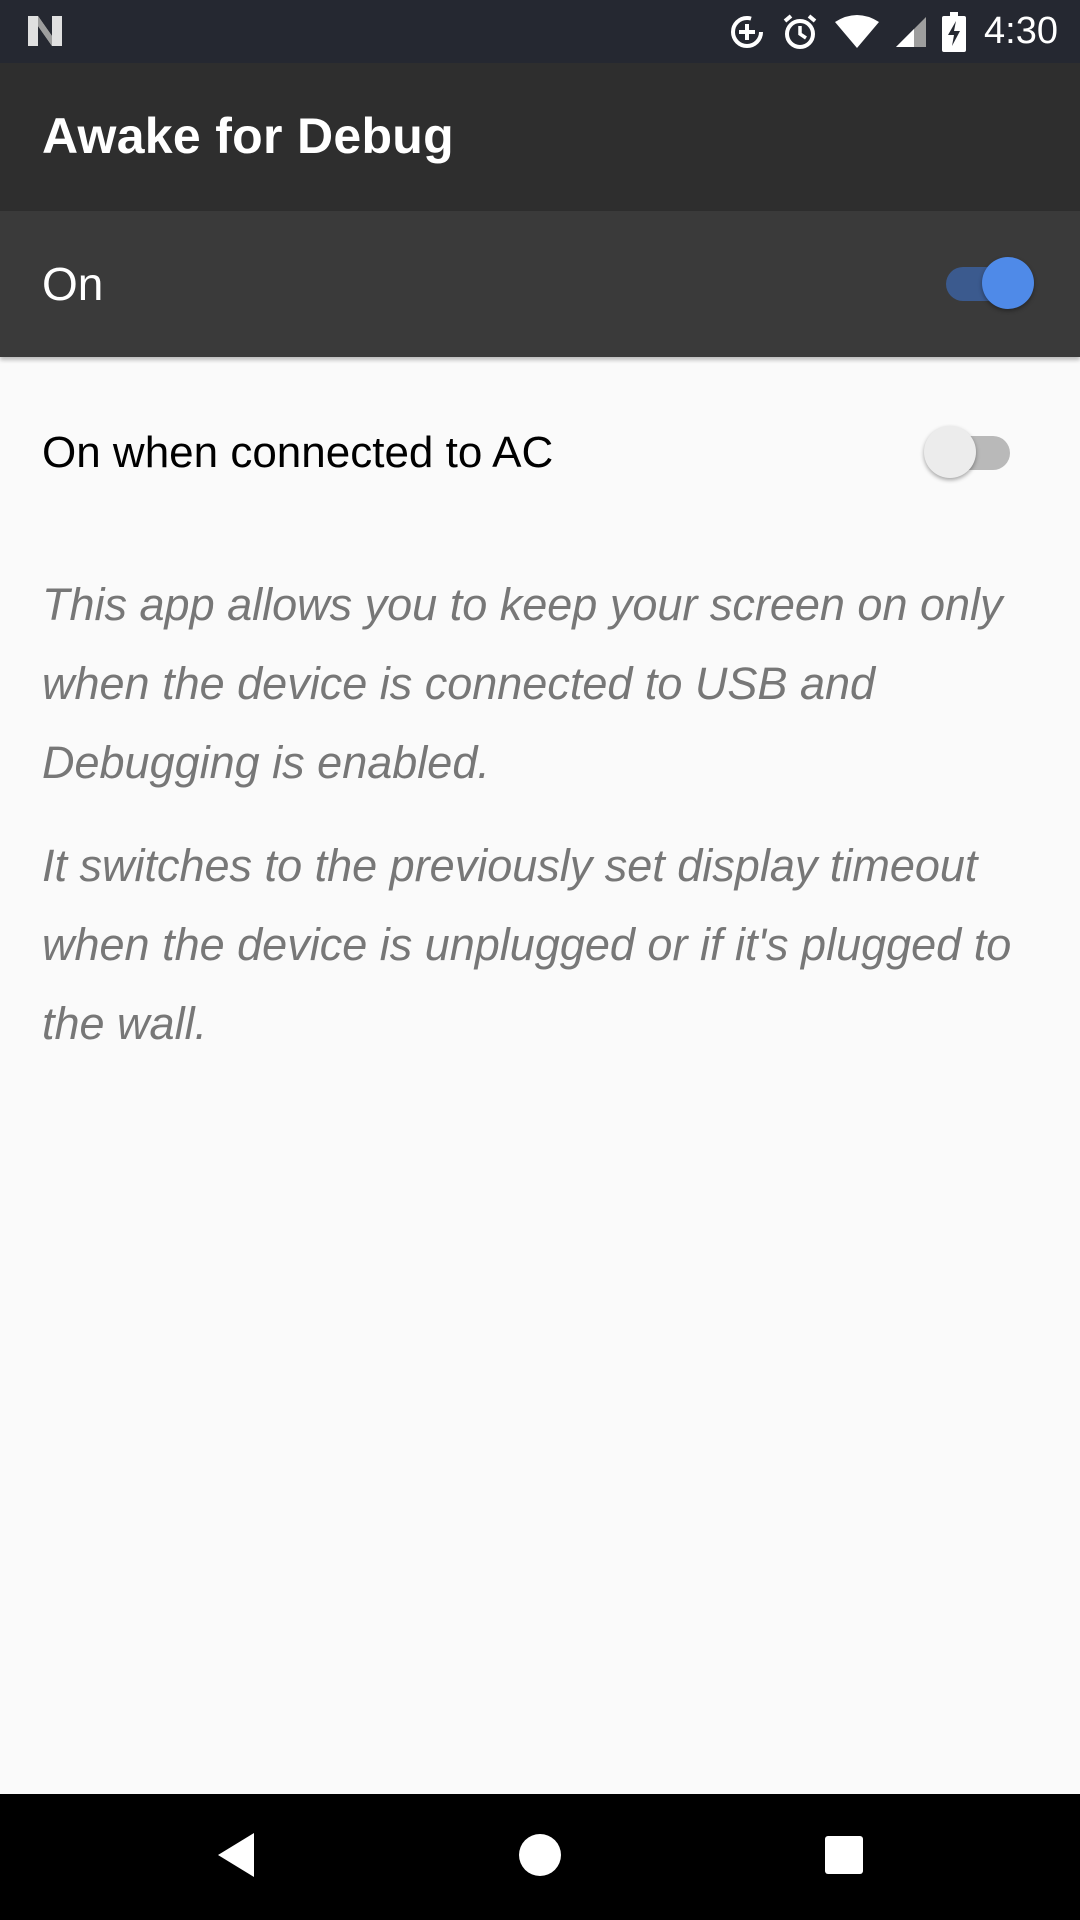 This screenshot has width=1080, height=1920. Describe the element at coordinates (954, 31) in the screenshot. I see `battery-charging-icon` at that location.